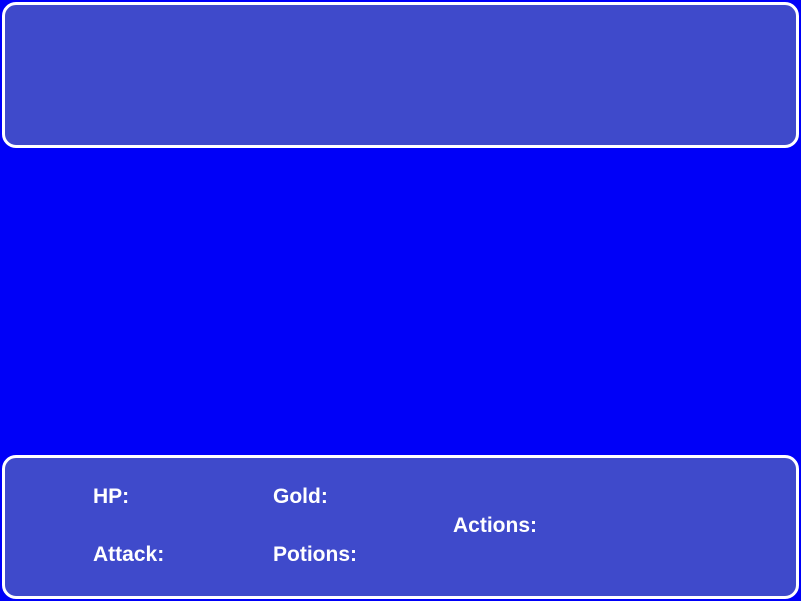 The image size is (801, 601). Describe the element at coordinates (300, 496) in the screenshot. I see `gold-label: Gold:` at that location.